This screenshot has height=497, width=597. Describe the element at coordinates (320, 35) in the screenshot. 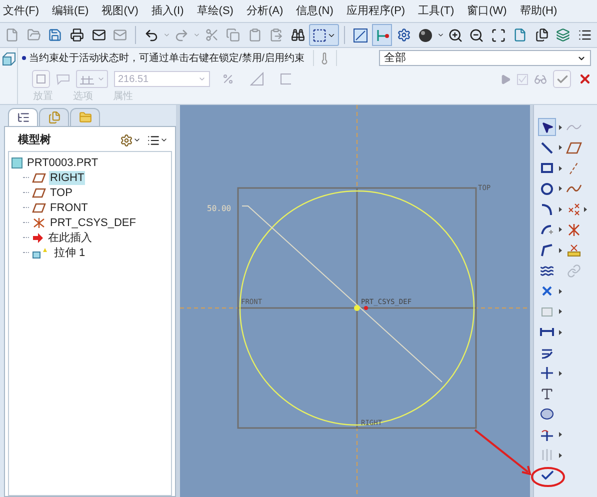

I see `dashed-square-icon` at that location.